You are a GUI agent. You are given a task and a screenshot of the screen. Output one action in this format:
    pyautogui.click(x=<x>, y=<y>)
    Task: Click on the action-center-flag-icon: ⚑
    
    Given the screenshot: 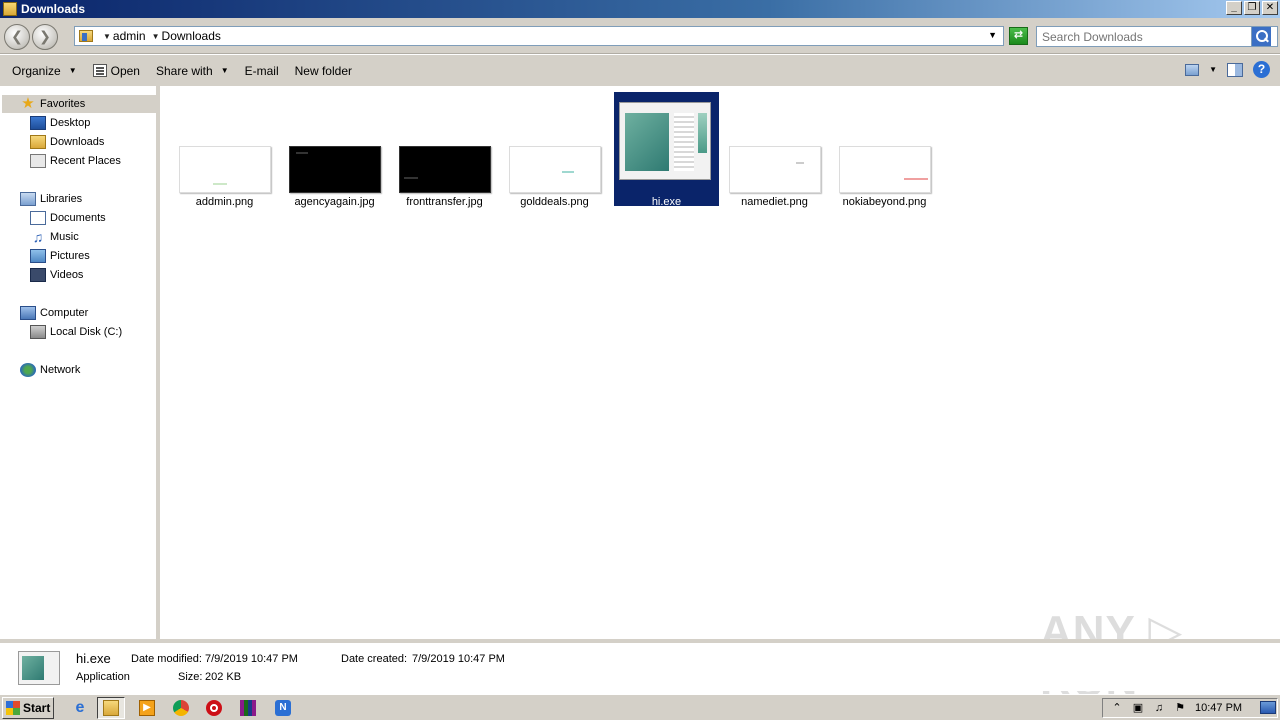 What is the action you would take?
    pyautogui.click(x=1180, y=708)
    